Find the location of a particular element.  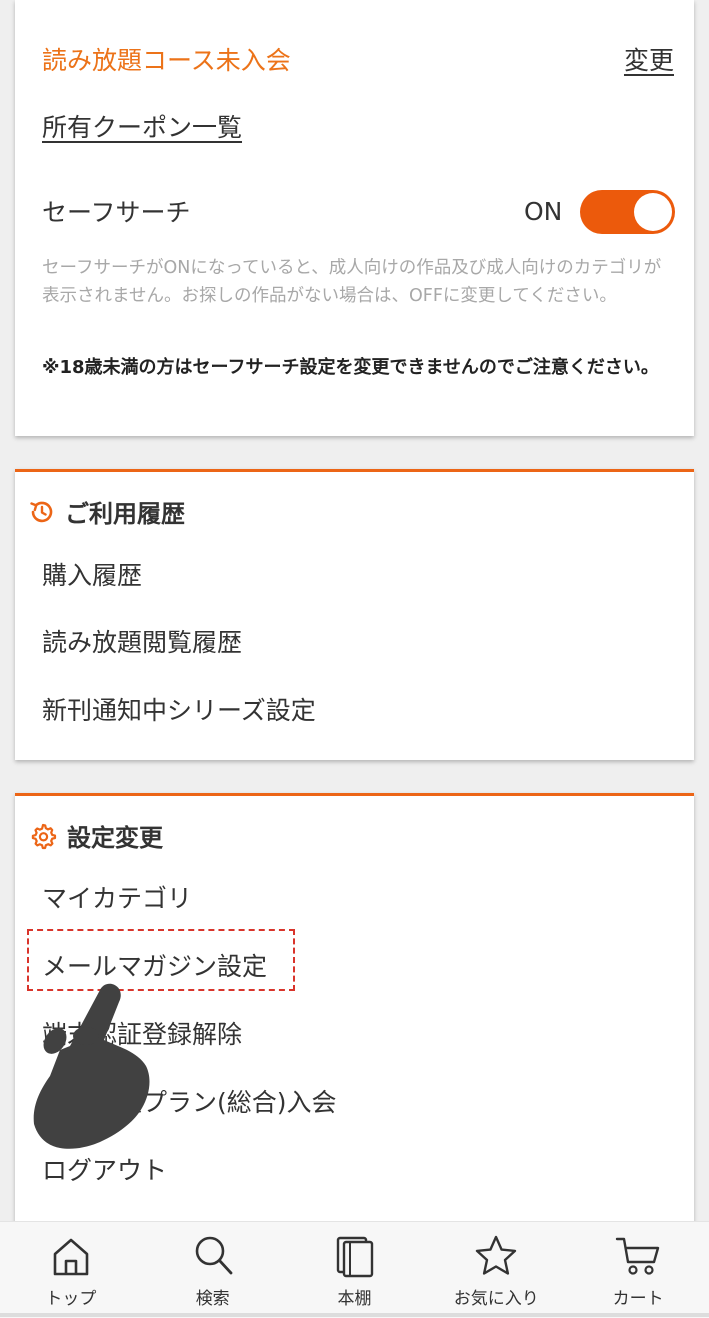

safe-search-state: ON is located at coordinates (543, 211).